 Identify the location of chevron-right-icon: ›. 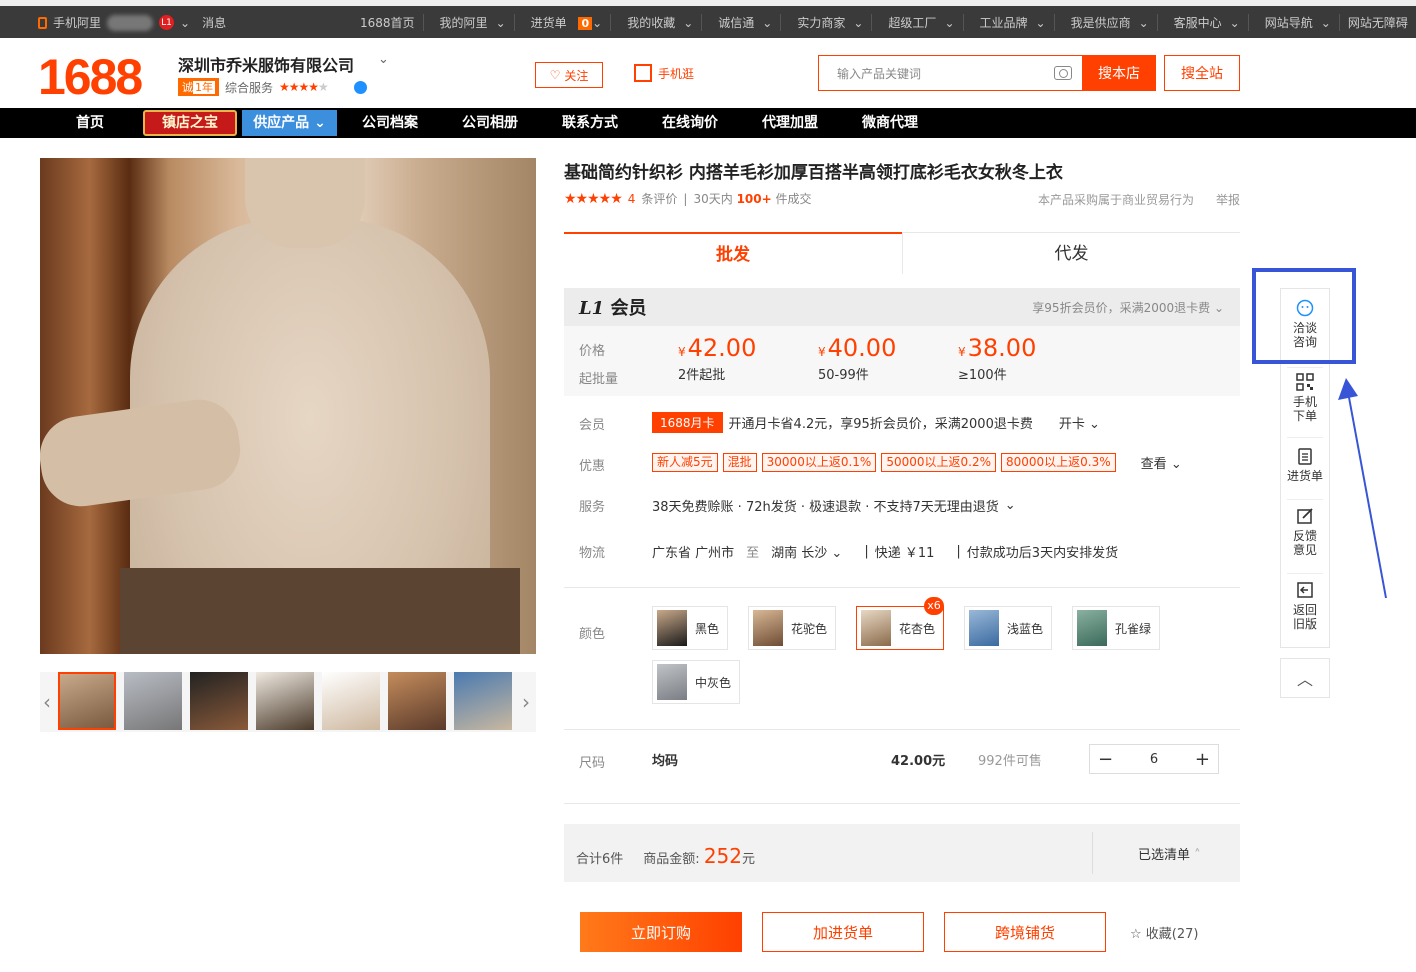
(526, 702).